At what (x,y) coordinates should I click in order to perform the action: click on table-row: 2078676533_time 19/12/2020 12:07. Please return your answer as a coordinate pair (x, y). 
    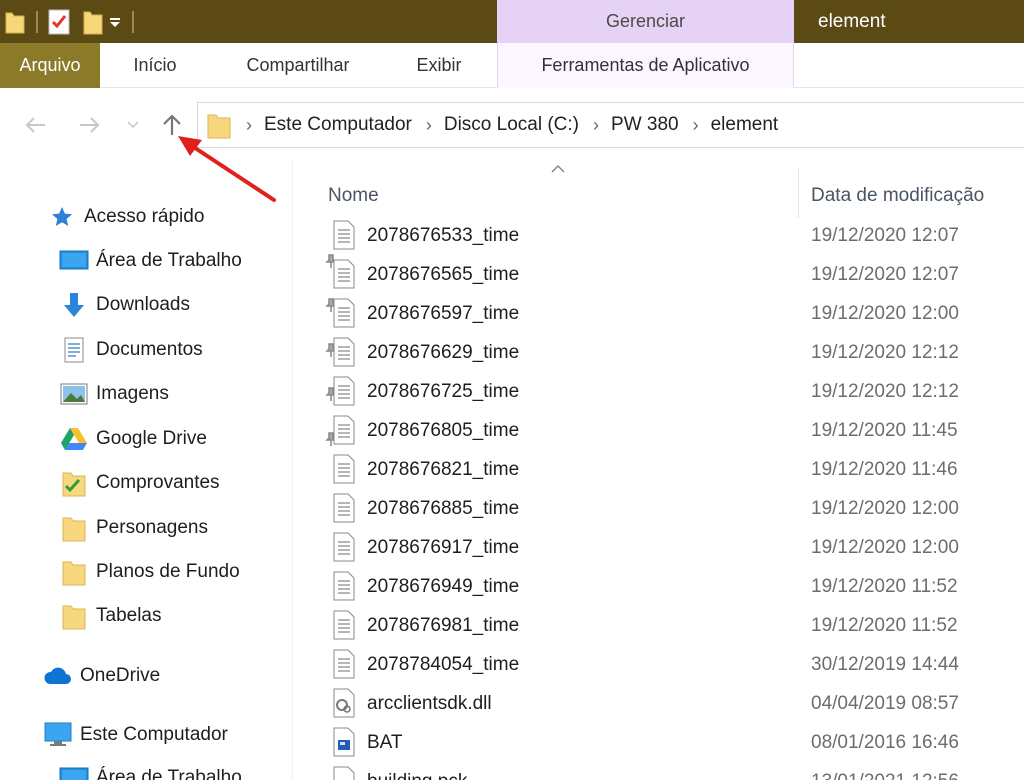
    Looking at the image, I should click on (658, 235).